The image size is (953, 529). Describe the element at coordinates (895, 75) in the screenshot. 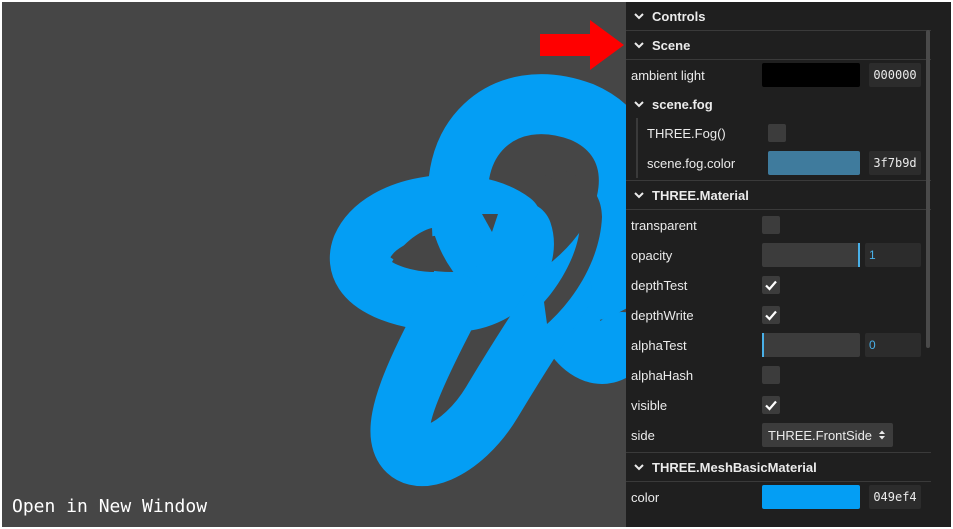

I see `ambient-light-hex-input: 000000` at that location.